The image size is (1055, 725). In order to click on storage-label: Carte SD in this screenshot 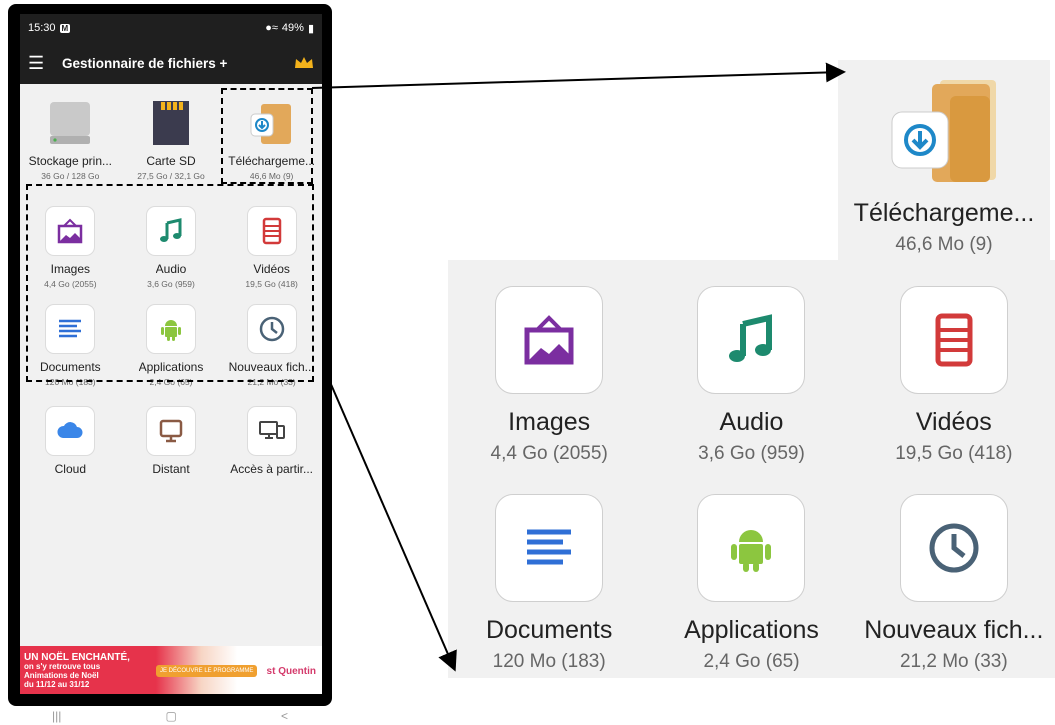, I will do `click(171, 161)`.